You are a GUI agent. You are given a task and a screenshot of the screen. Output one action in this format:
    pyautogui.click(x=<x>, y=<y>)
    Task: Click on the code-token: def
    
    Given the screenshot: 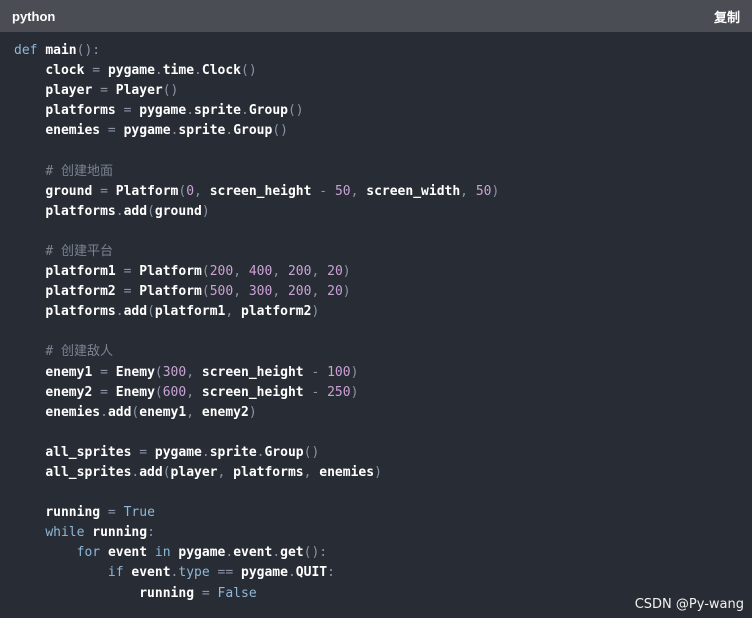 What is the action you would take?
    pyautogui.click(x=26, y=50)
    